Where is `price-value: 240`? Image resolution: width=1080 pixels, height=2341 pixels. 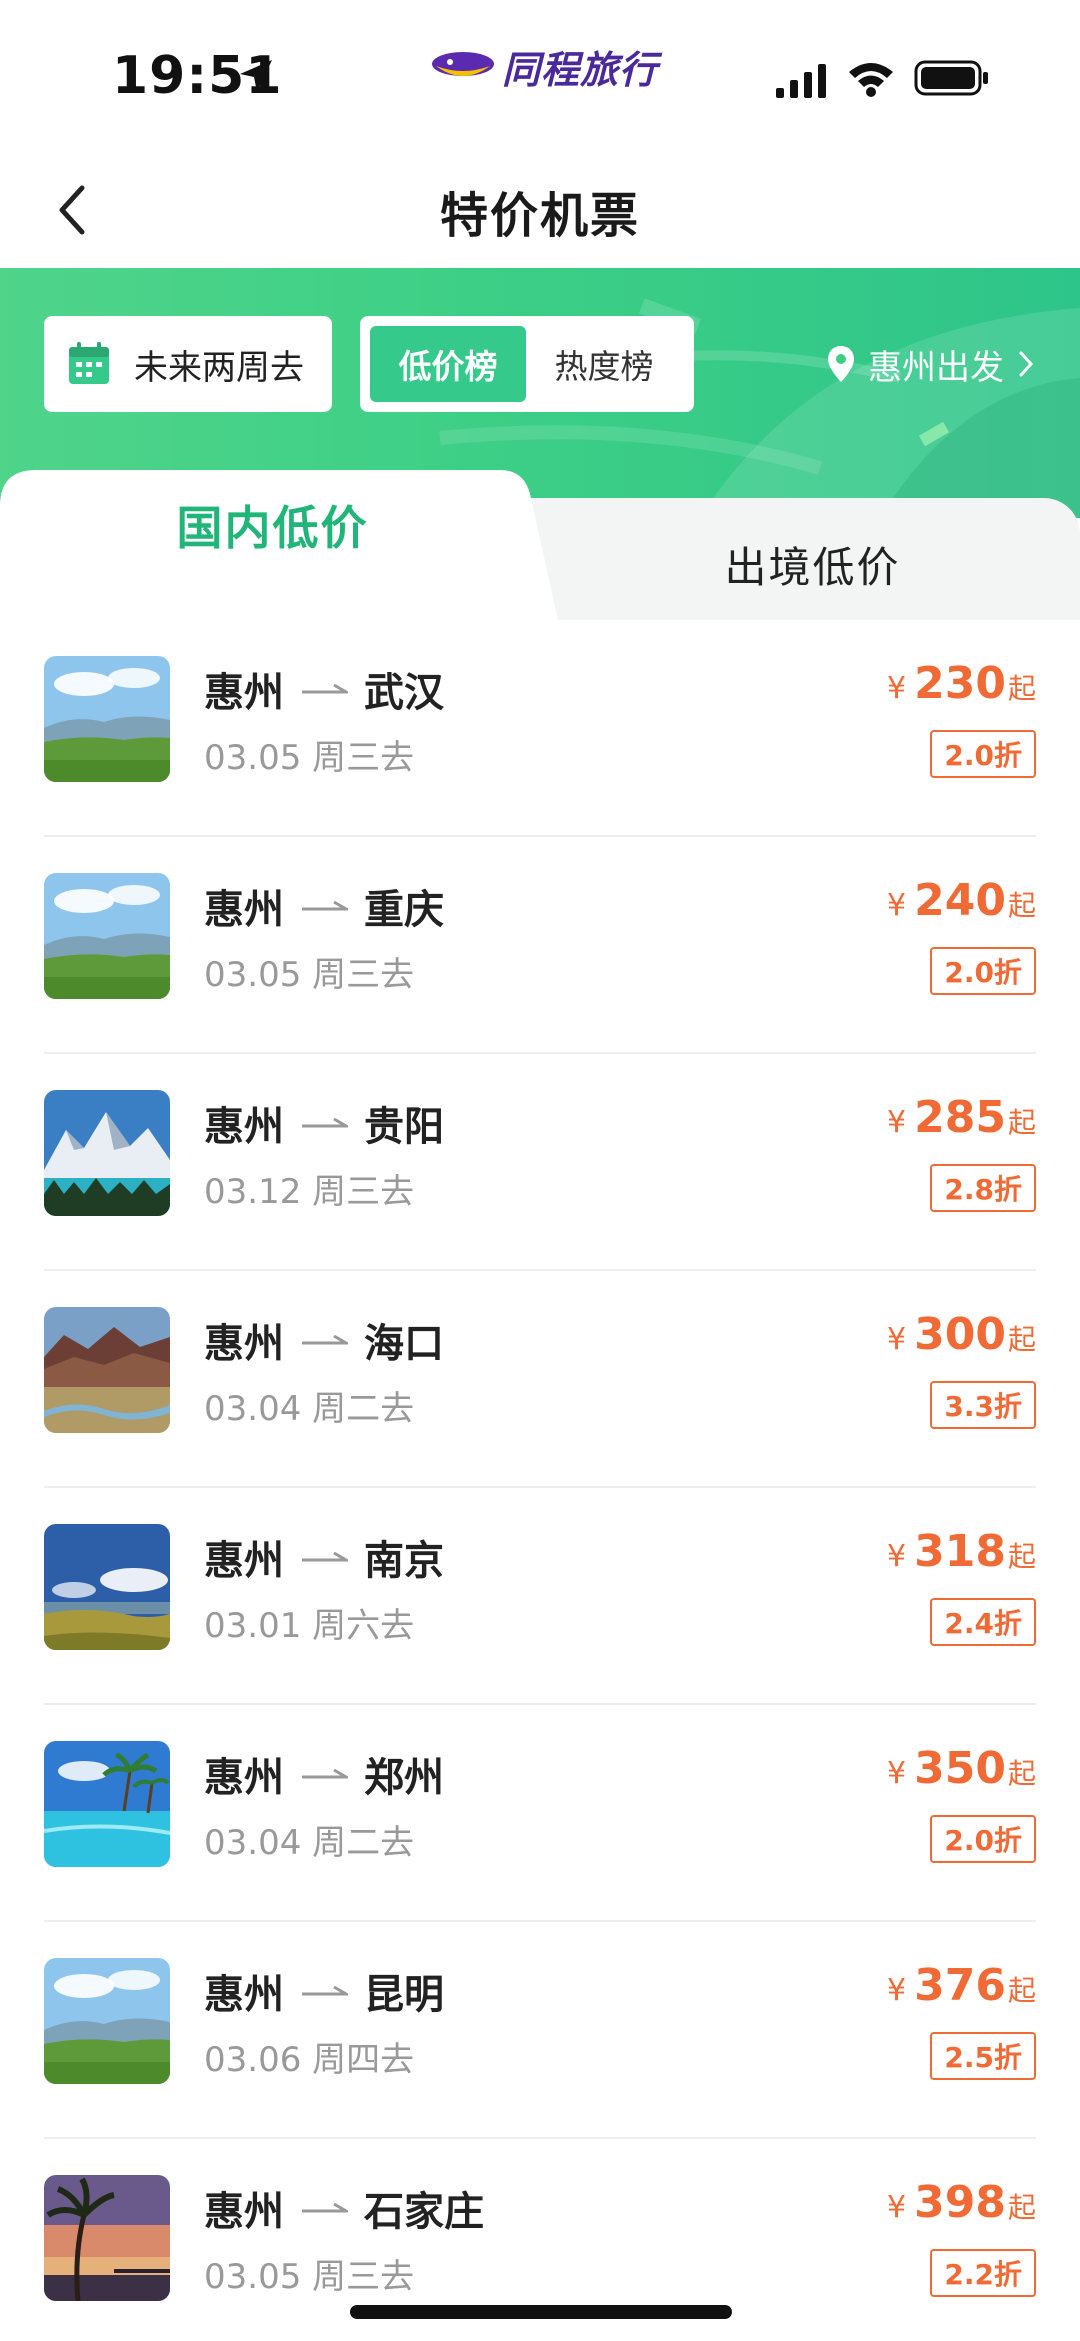 price-value: 240 is located at coordinates (960, 900).